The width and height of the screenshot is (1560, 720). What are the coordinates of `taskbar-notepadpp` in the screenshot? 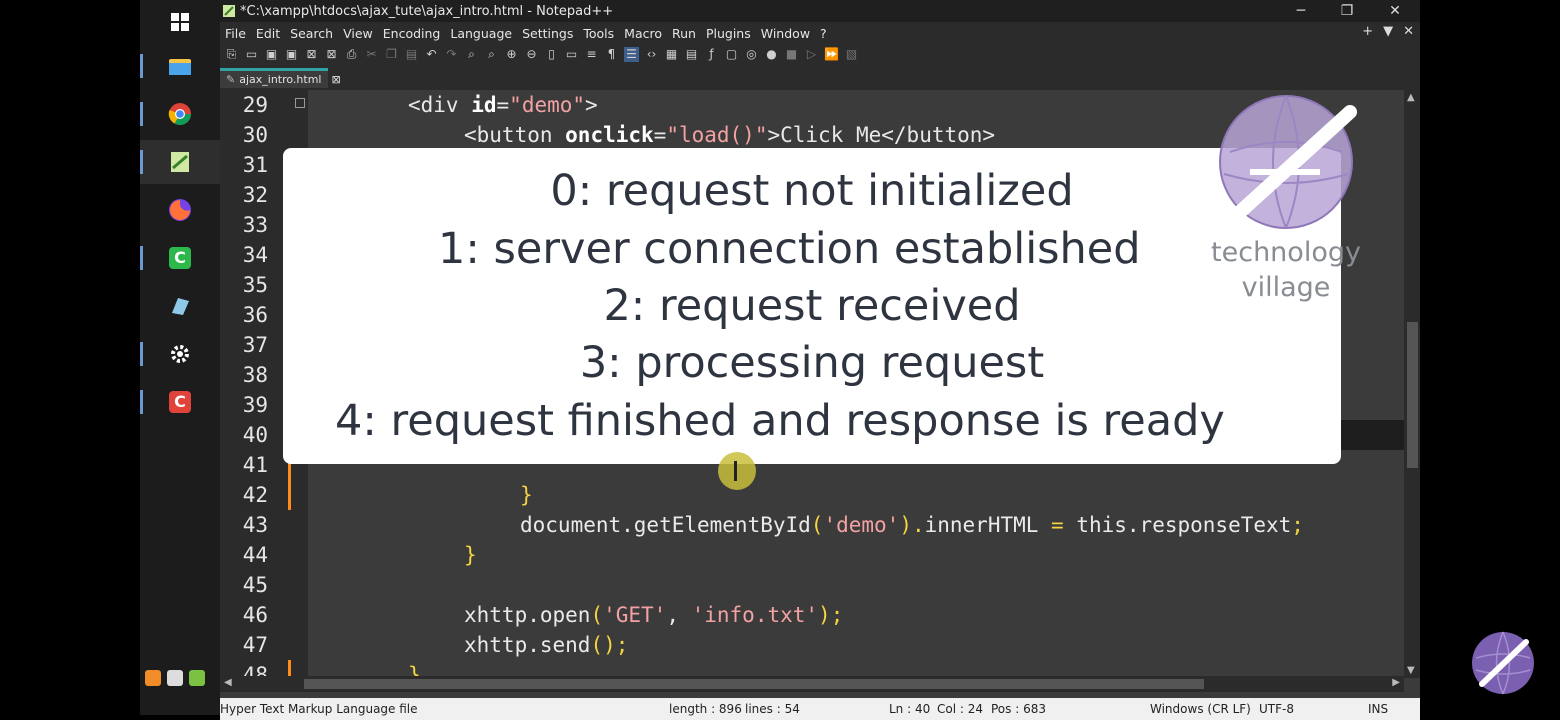 It's located at (180, 162).